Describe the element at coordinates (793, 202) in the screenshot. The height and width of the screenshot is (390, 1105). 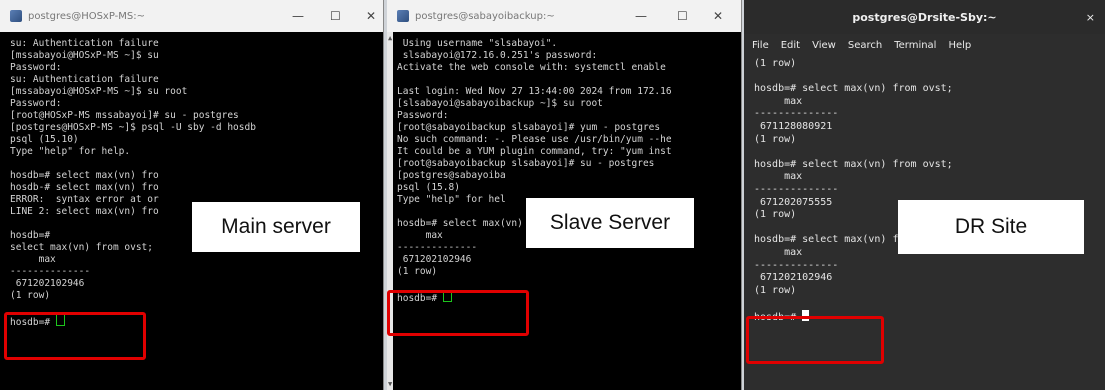
I see `terminal-line-text: 671202075555` at that location.